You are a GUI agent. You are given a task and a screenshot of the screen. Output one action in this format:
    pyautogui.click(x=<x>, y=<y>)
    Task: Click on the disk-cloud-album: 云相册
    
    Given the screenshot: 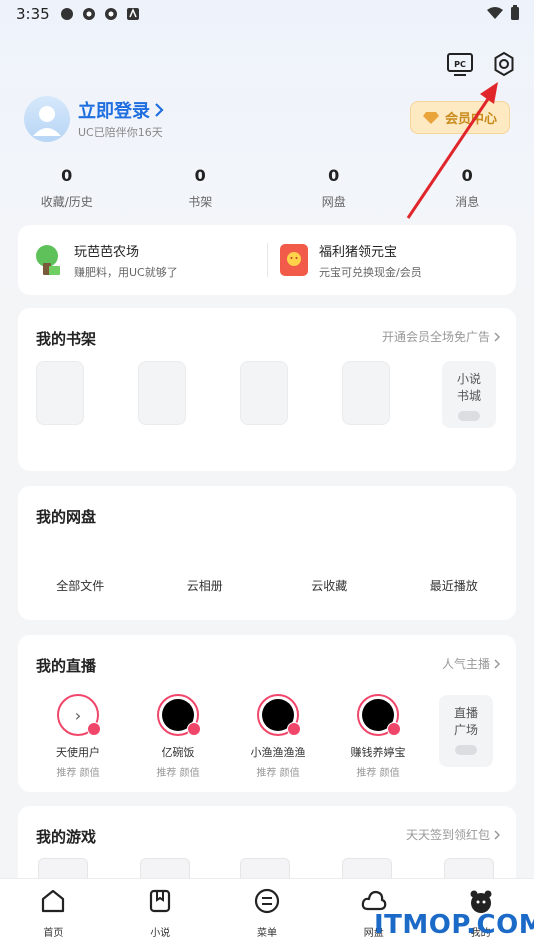 What is the action you would take?
    pyautogui.click(x=205, y=585)
    